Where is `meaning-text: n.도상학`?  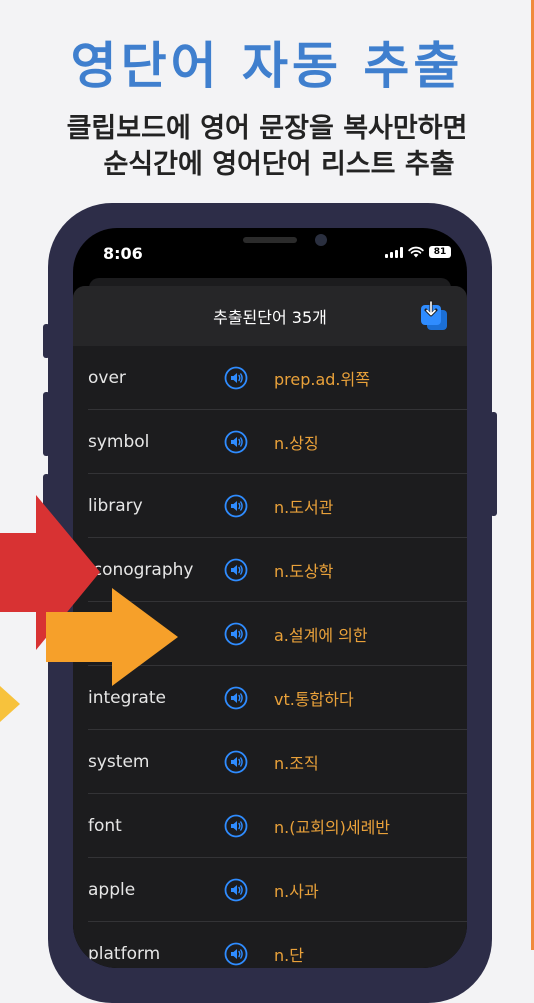 meaning-text: n.도상학 is located at coordinates (304, 571).